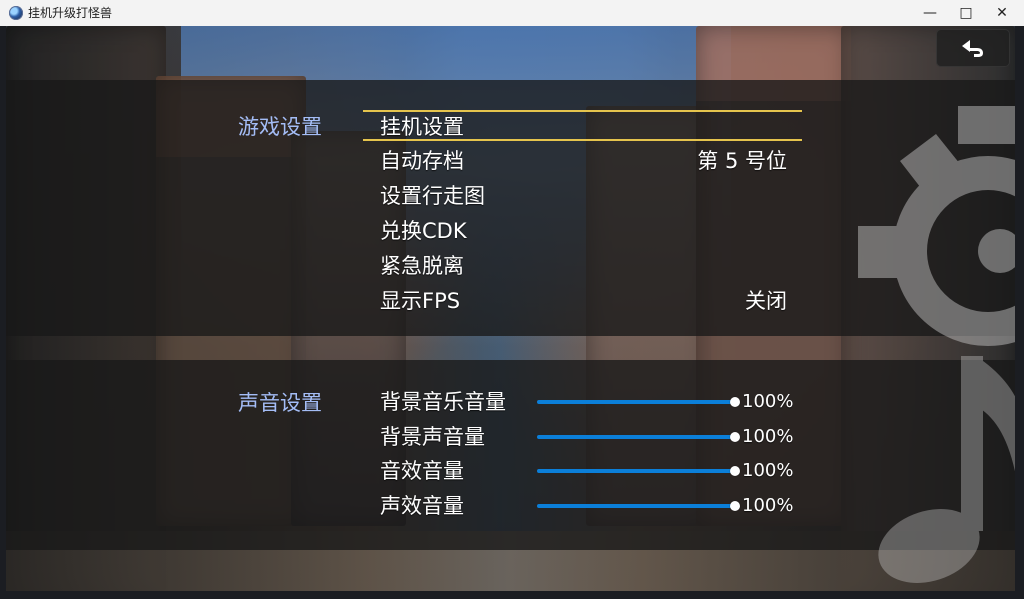 The height and width of the screenshot is (599, 1024). Describe the element at coordinates (635, 506) in the screenshot. I see `voice-volume-track` at that location.